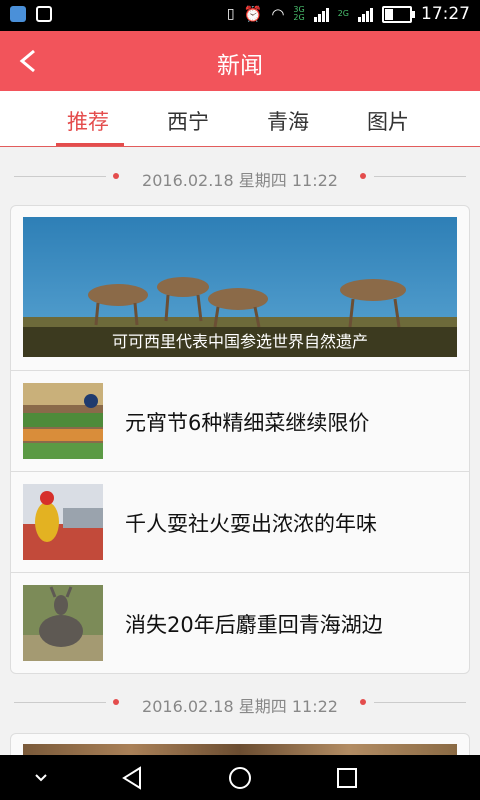 This screenshot has height=800, width=480. What do you see at coordinates (133, 778) in the screenshot?
I see `back-nav-icon` at bounding box center [133, 778].